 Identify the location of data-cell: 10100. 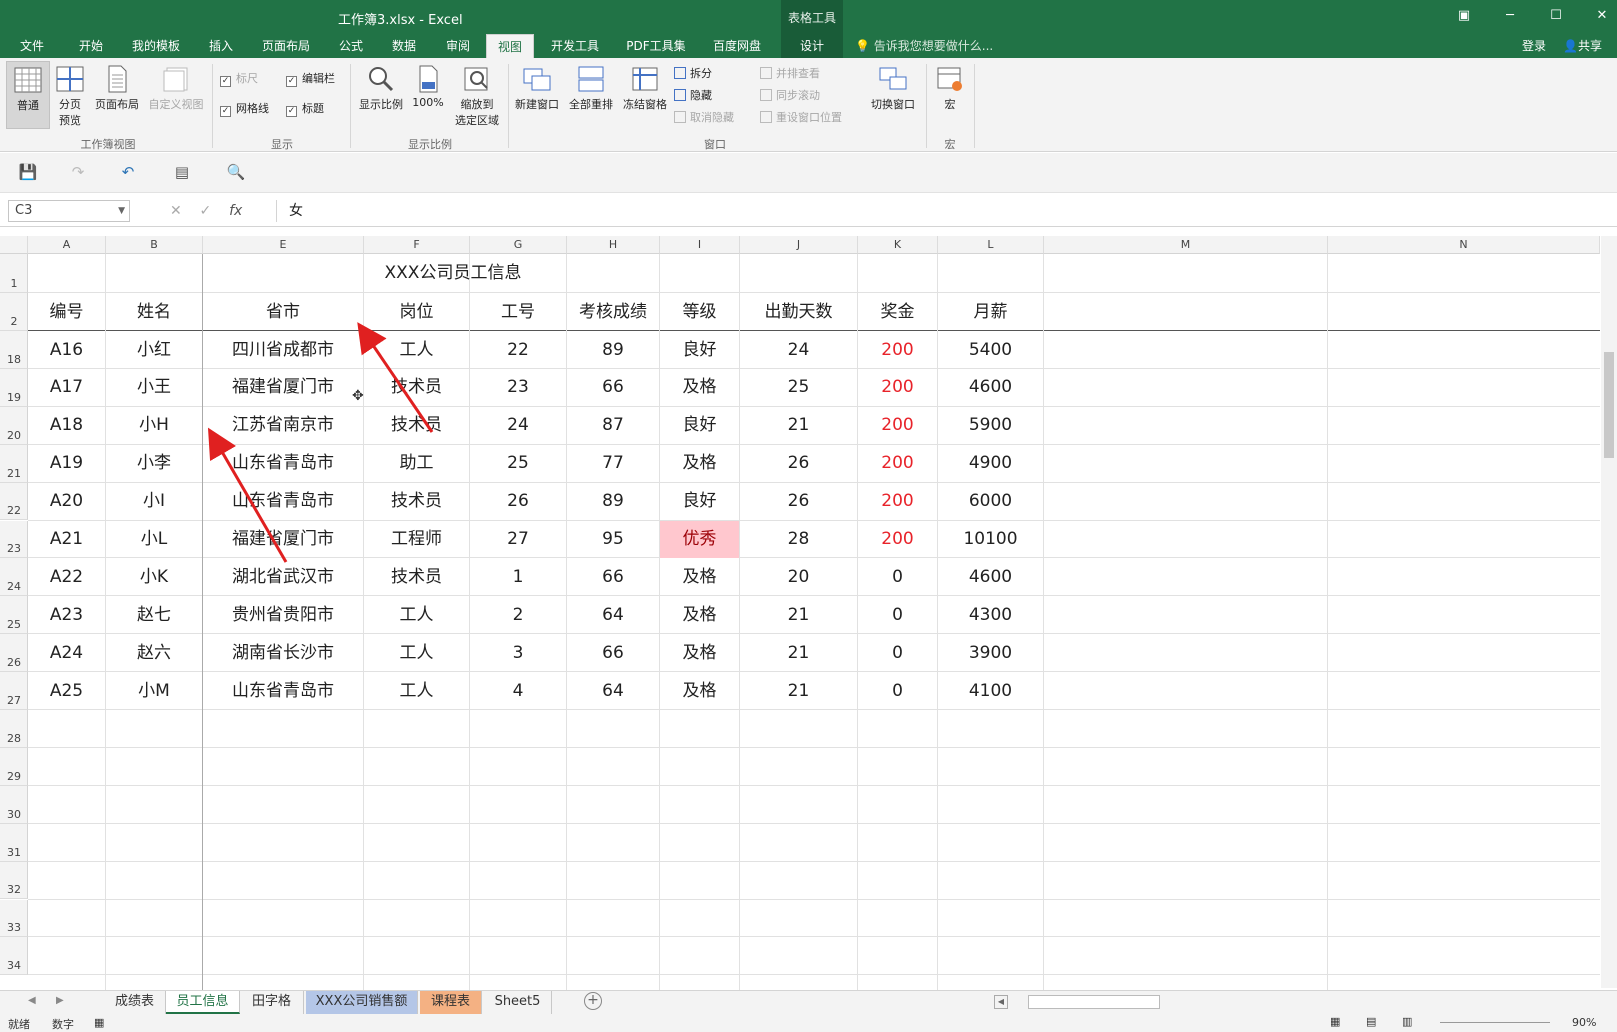
(990, 539).